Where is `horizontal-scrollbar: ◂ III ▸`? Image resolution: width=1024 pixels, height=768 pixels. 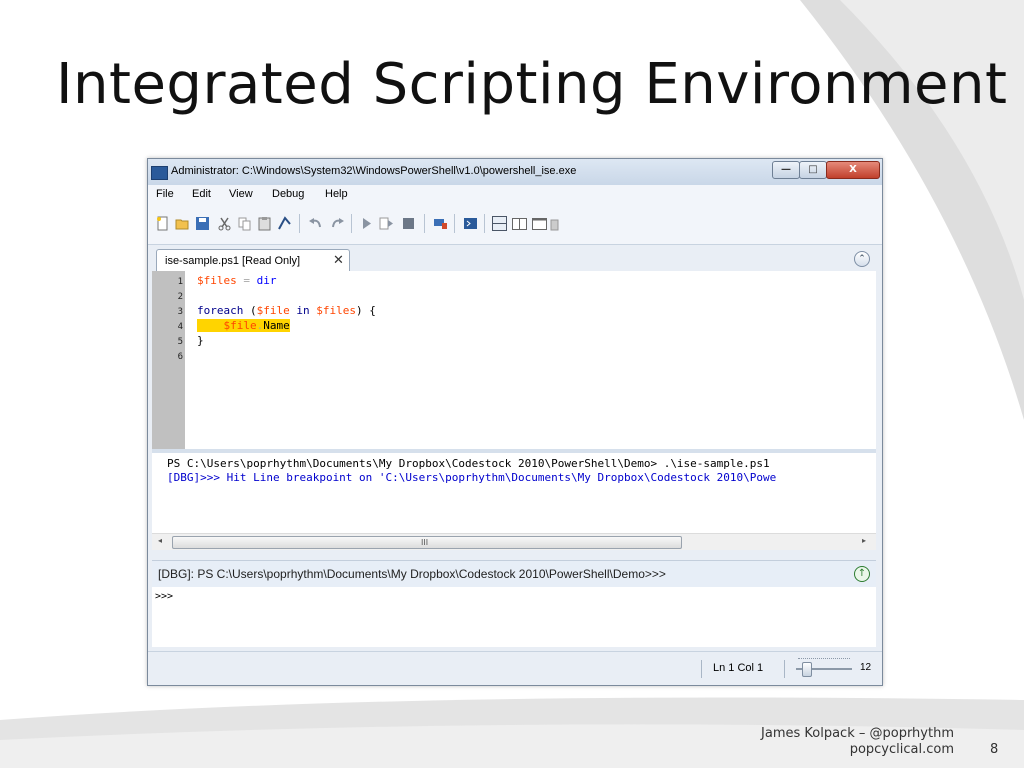 horizontal-scrollbar: ◂ III ▸ is located at coordinates (514, 541).